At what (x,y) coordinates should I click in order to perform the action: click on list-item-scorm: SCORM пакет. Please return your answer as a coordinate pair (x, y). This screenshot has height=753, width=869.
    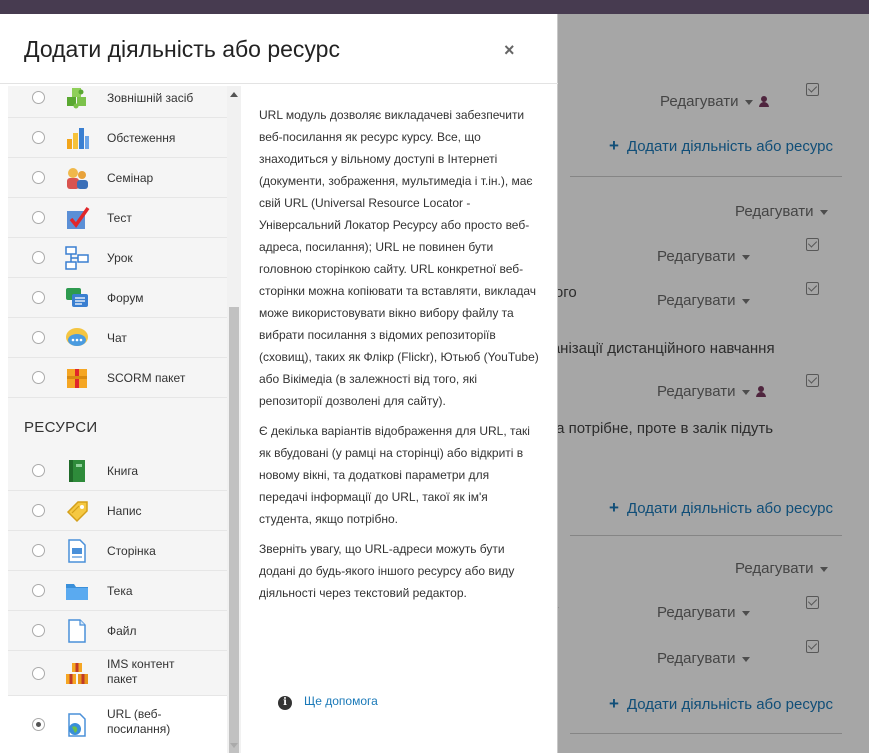
    Looking at the image, I should click on (117, 378).